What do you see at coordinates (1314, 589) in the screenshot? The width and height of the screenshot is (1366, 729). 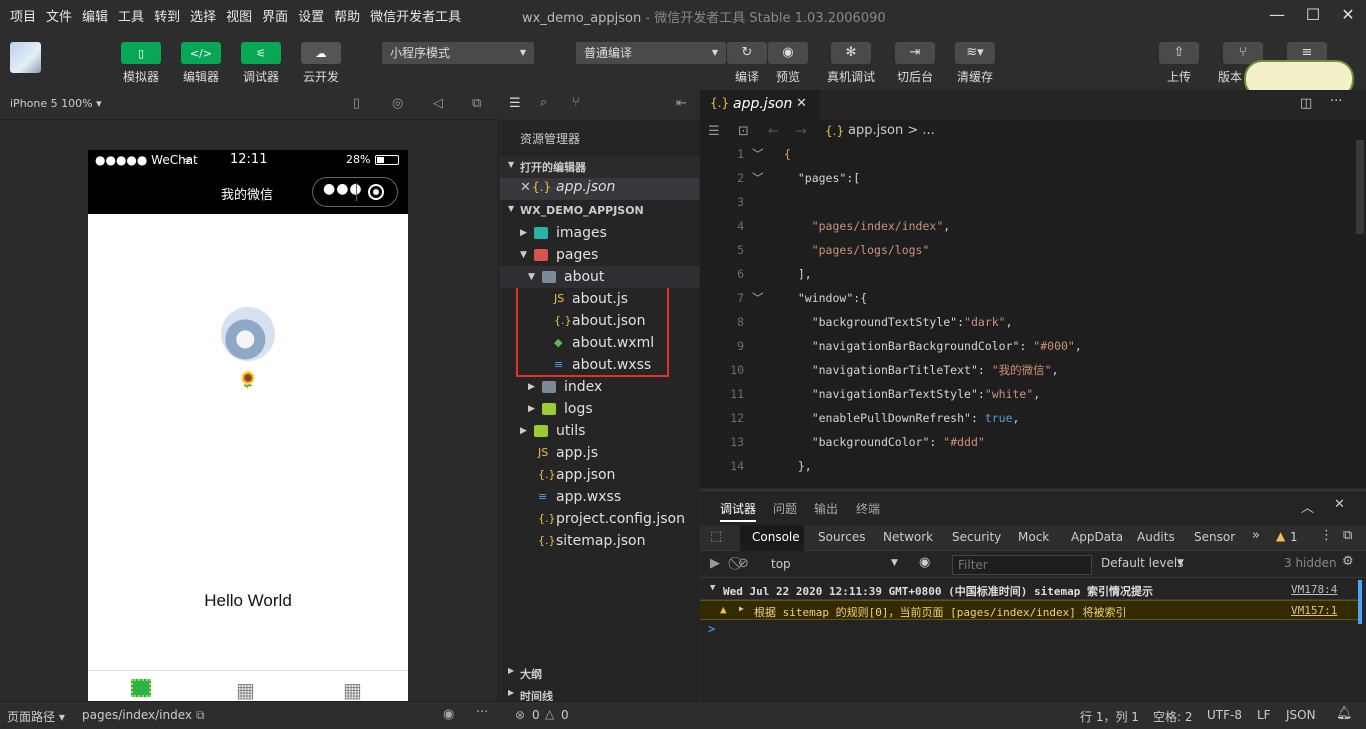 I see `group-source-link: VM178:4` at bounding box center [1314, 589].